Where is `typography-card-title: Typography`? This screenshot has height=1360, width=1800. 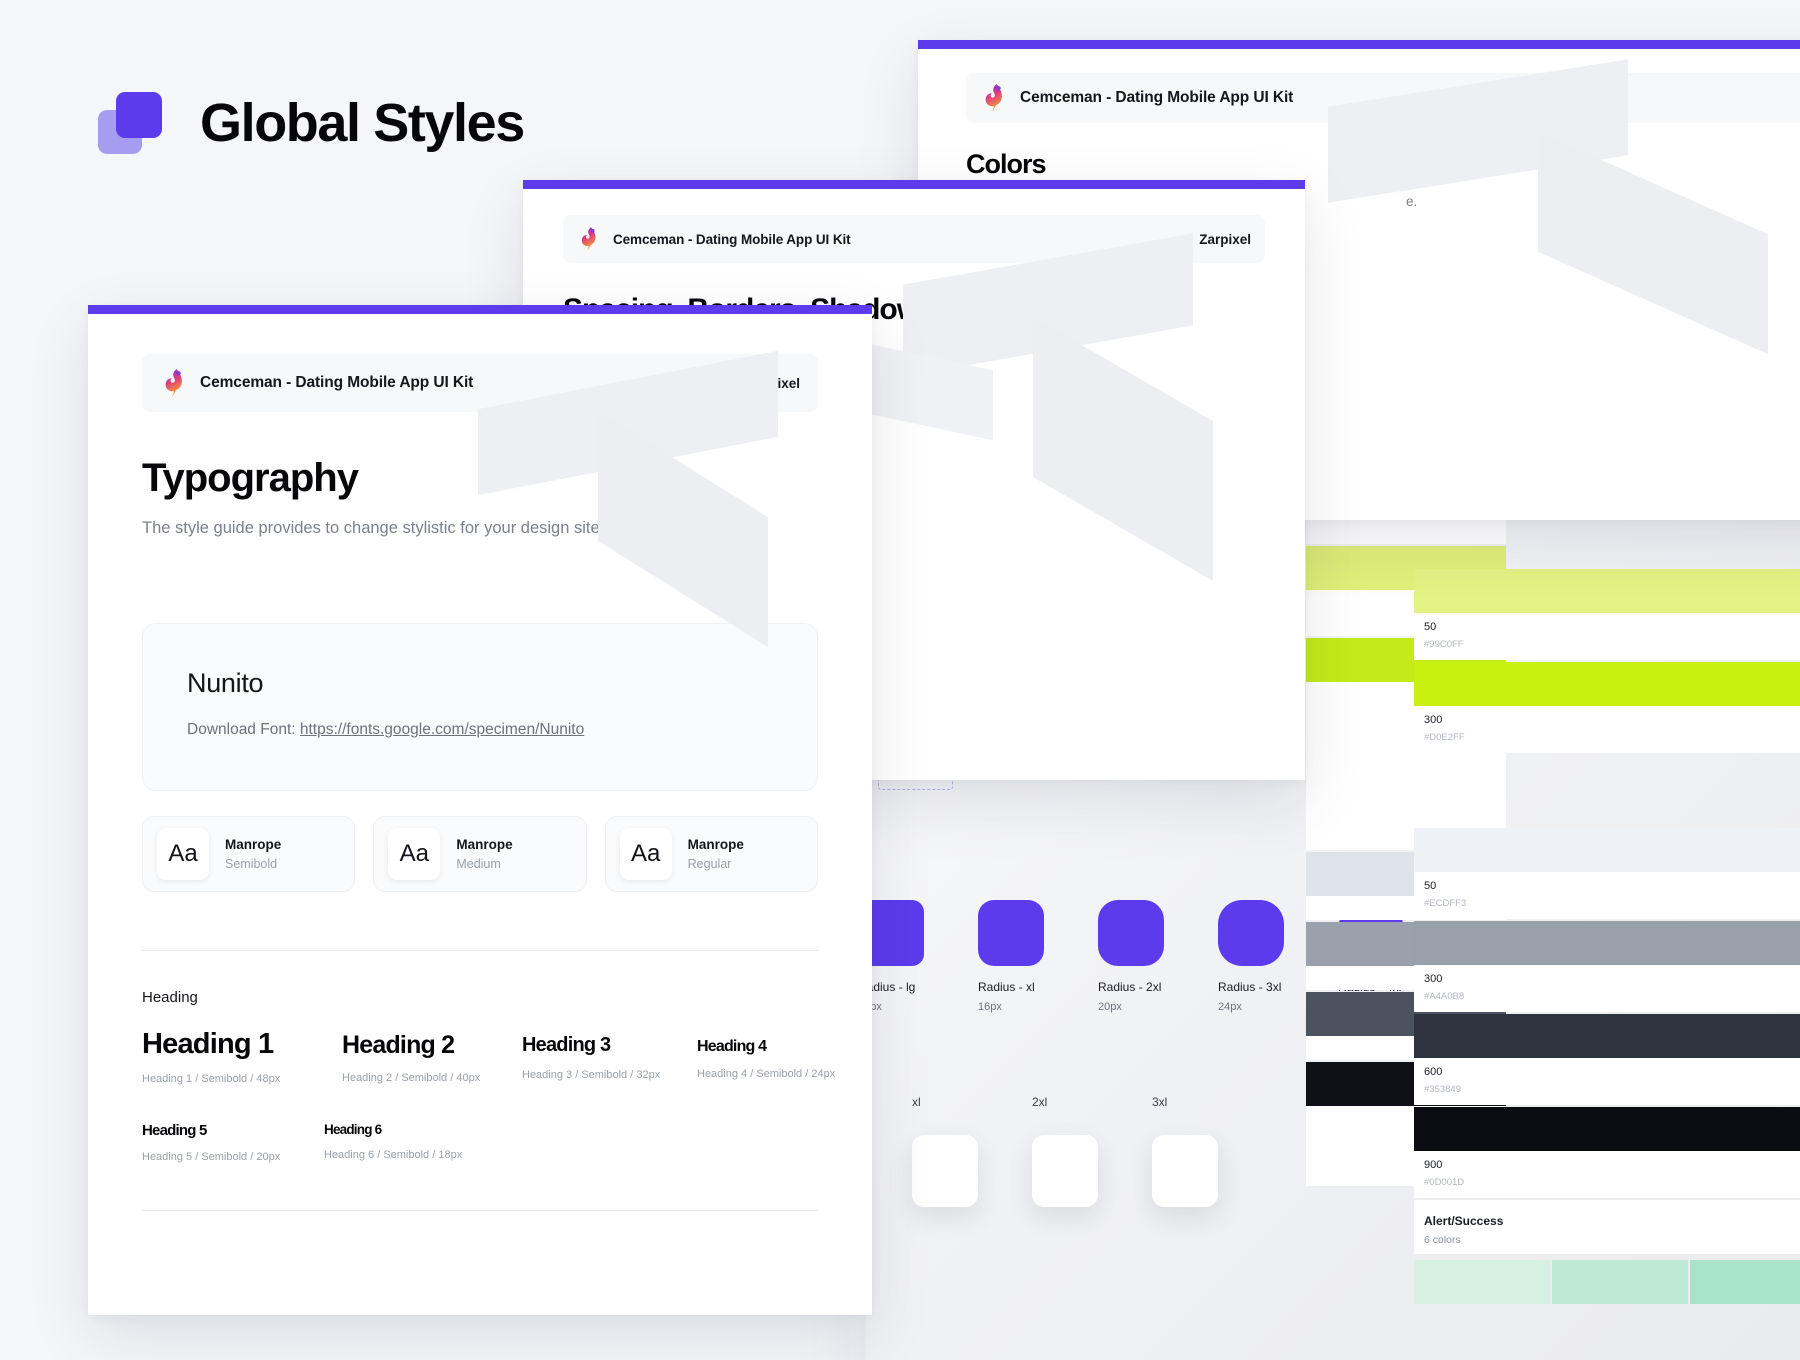
typography-card-title: Typography is located at coordinates (250, 478).